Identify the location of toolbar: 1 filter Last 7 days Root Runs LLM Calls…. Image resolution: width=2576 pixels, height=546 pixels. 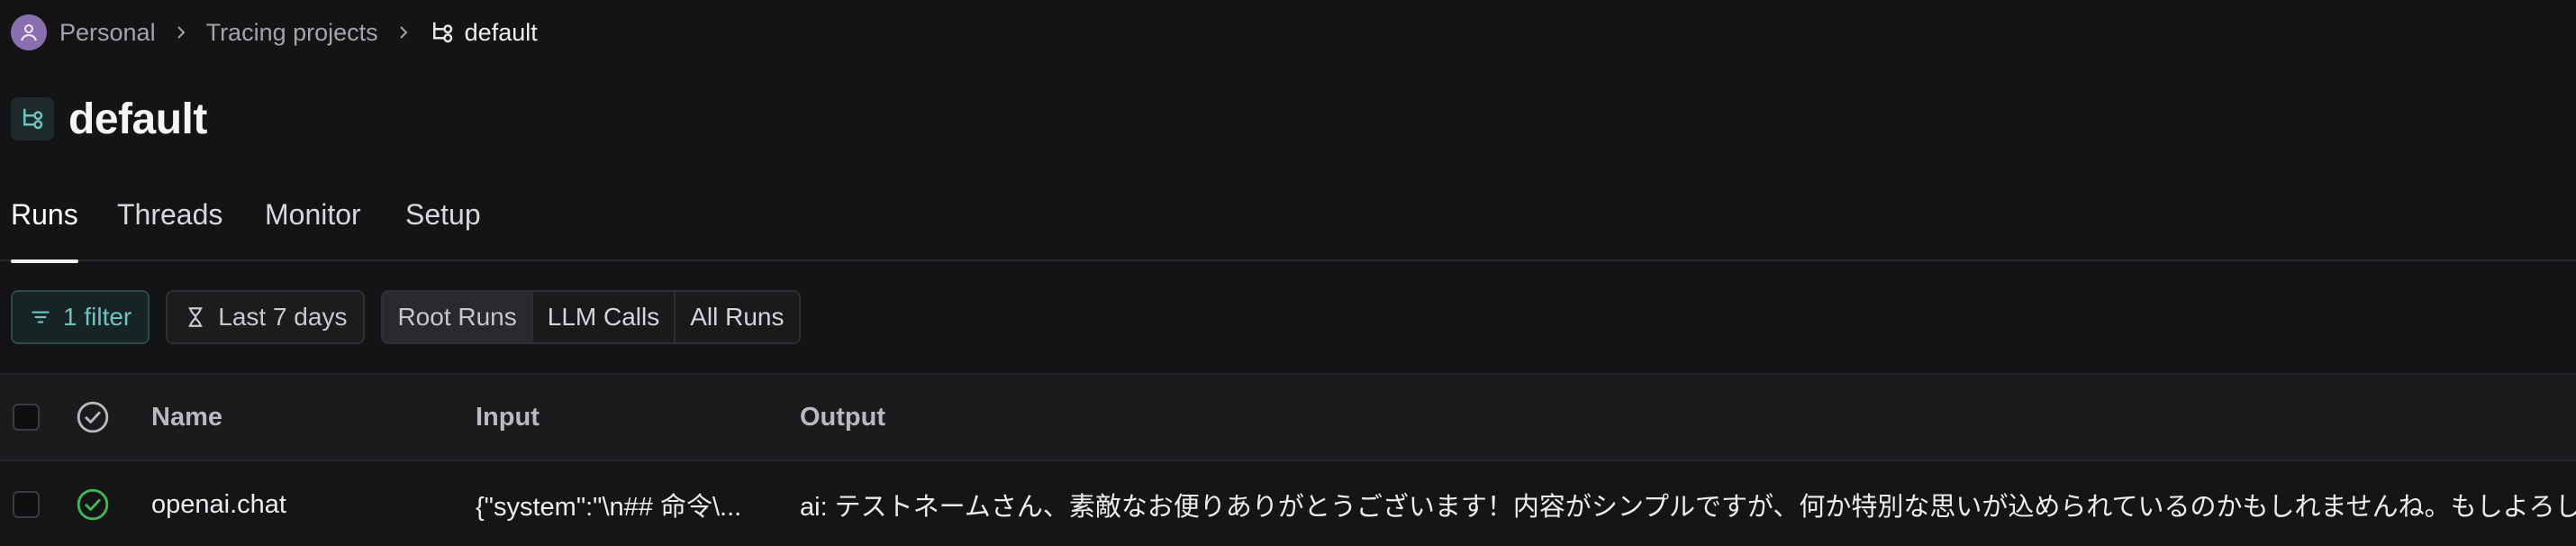
(406, 317).